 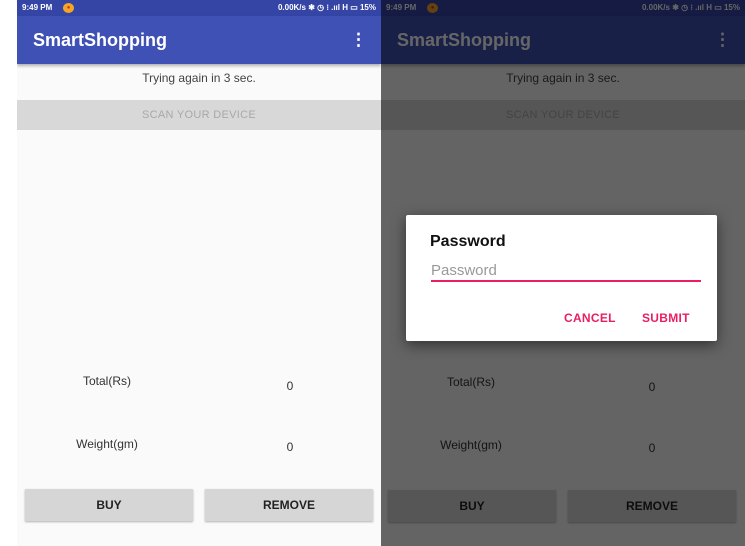 What do you see at coordinates (666, 318) in the screenshot?
I see `submit-button: SUBMIT` at bounding box center [666, 318].